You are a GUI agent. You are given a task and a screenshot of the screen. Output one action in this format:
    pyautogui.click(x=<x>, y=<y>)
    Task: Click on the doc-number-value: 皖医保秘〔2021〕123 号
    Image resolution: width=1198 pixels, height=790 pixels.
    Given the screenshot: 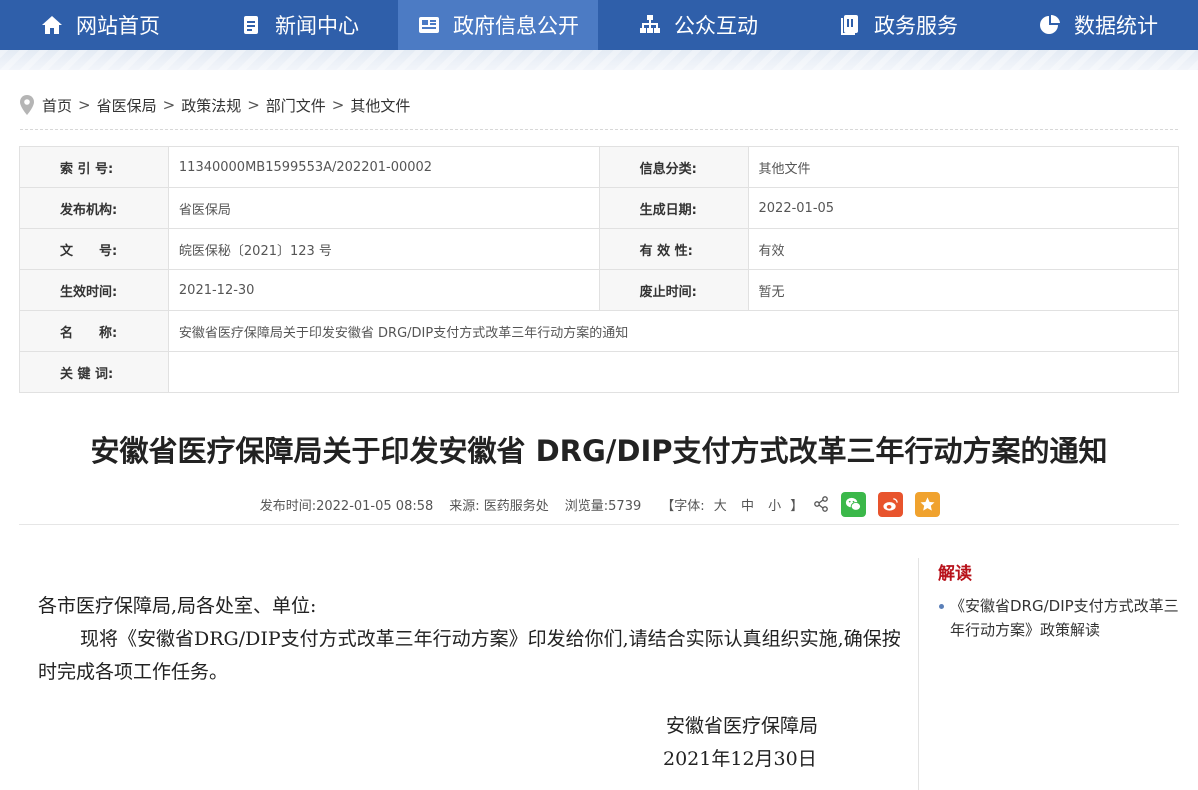 What is the action you would take?
    pyautogui.click(x=383, y=249)
    